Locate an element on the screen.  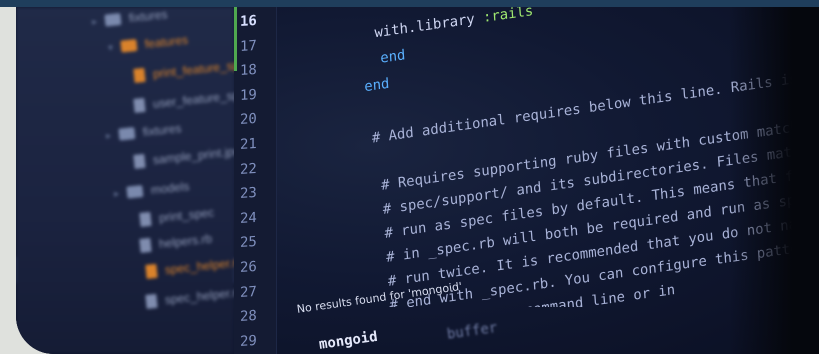
line-number: 23 is located at coordinates (248, 194).